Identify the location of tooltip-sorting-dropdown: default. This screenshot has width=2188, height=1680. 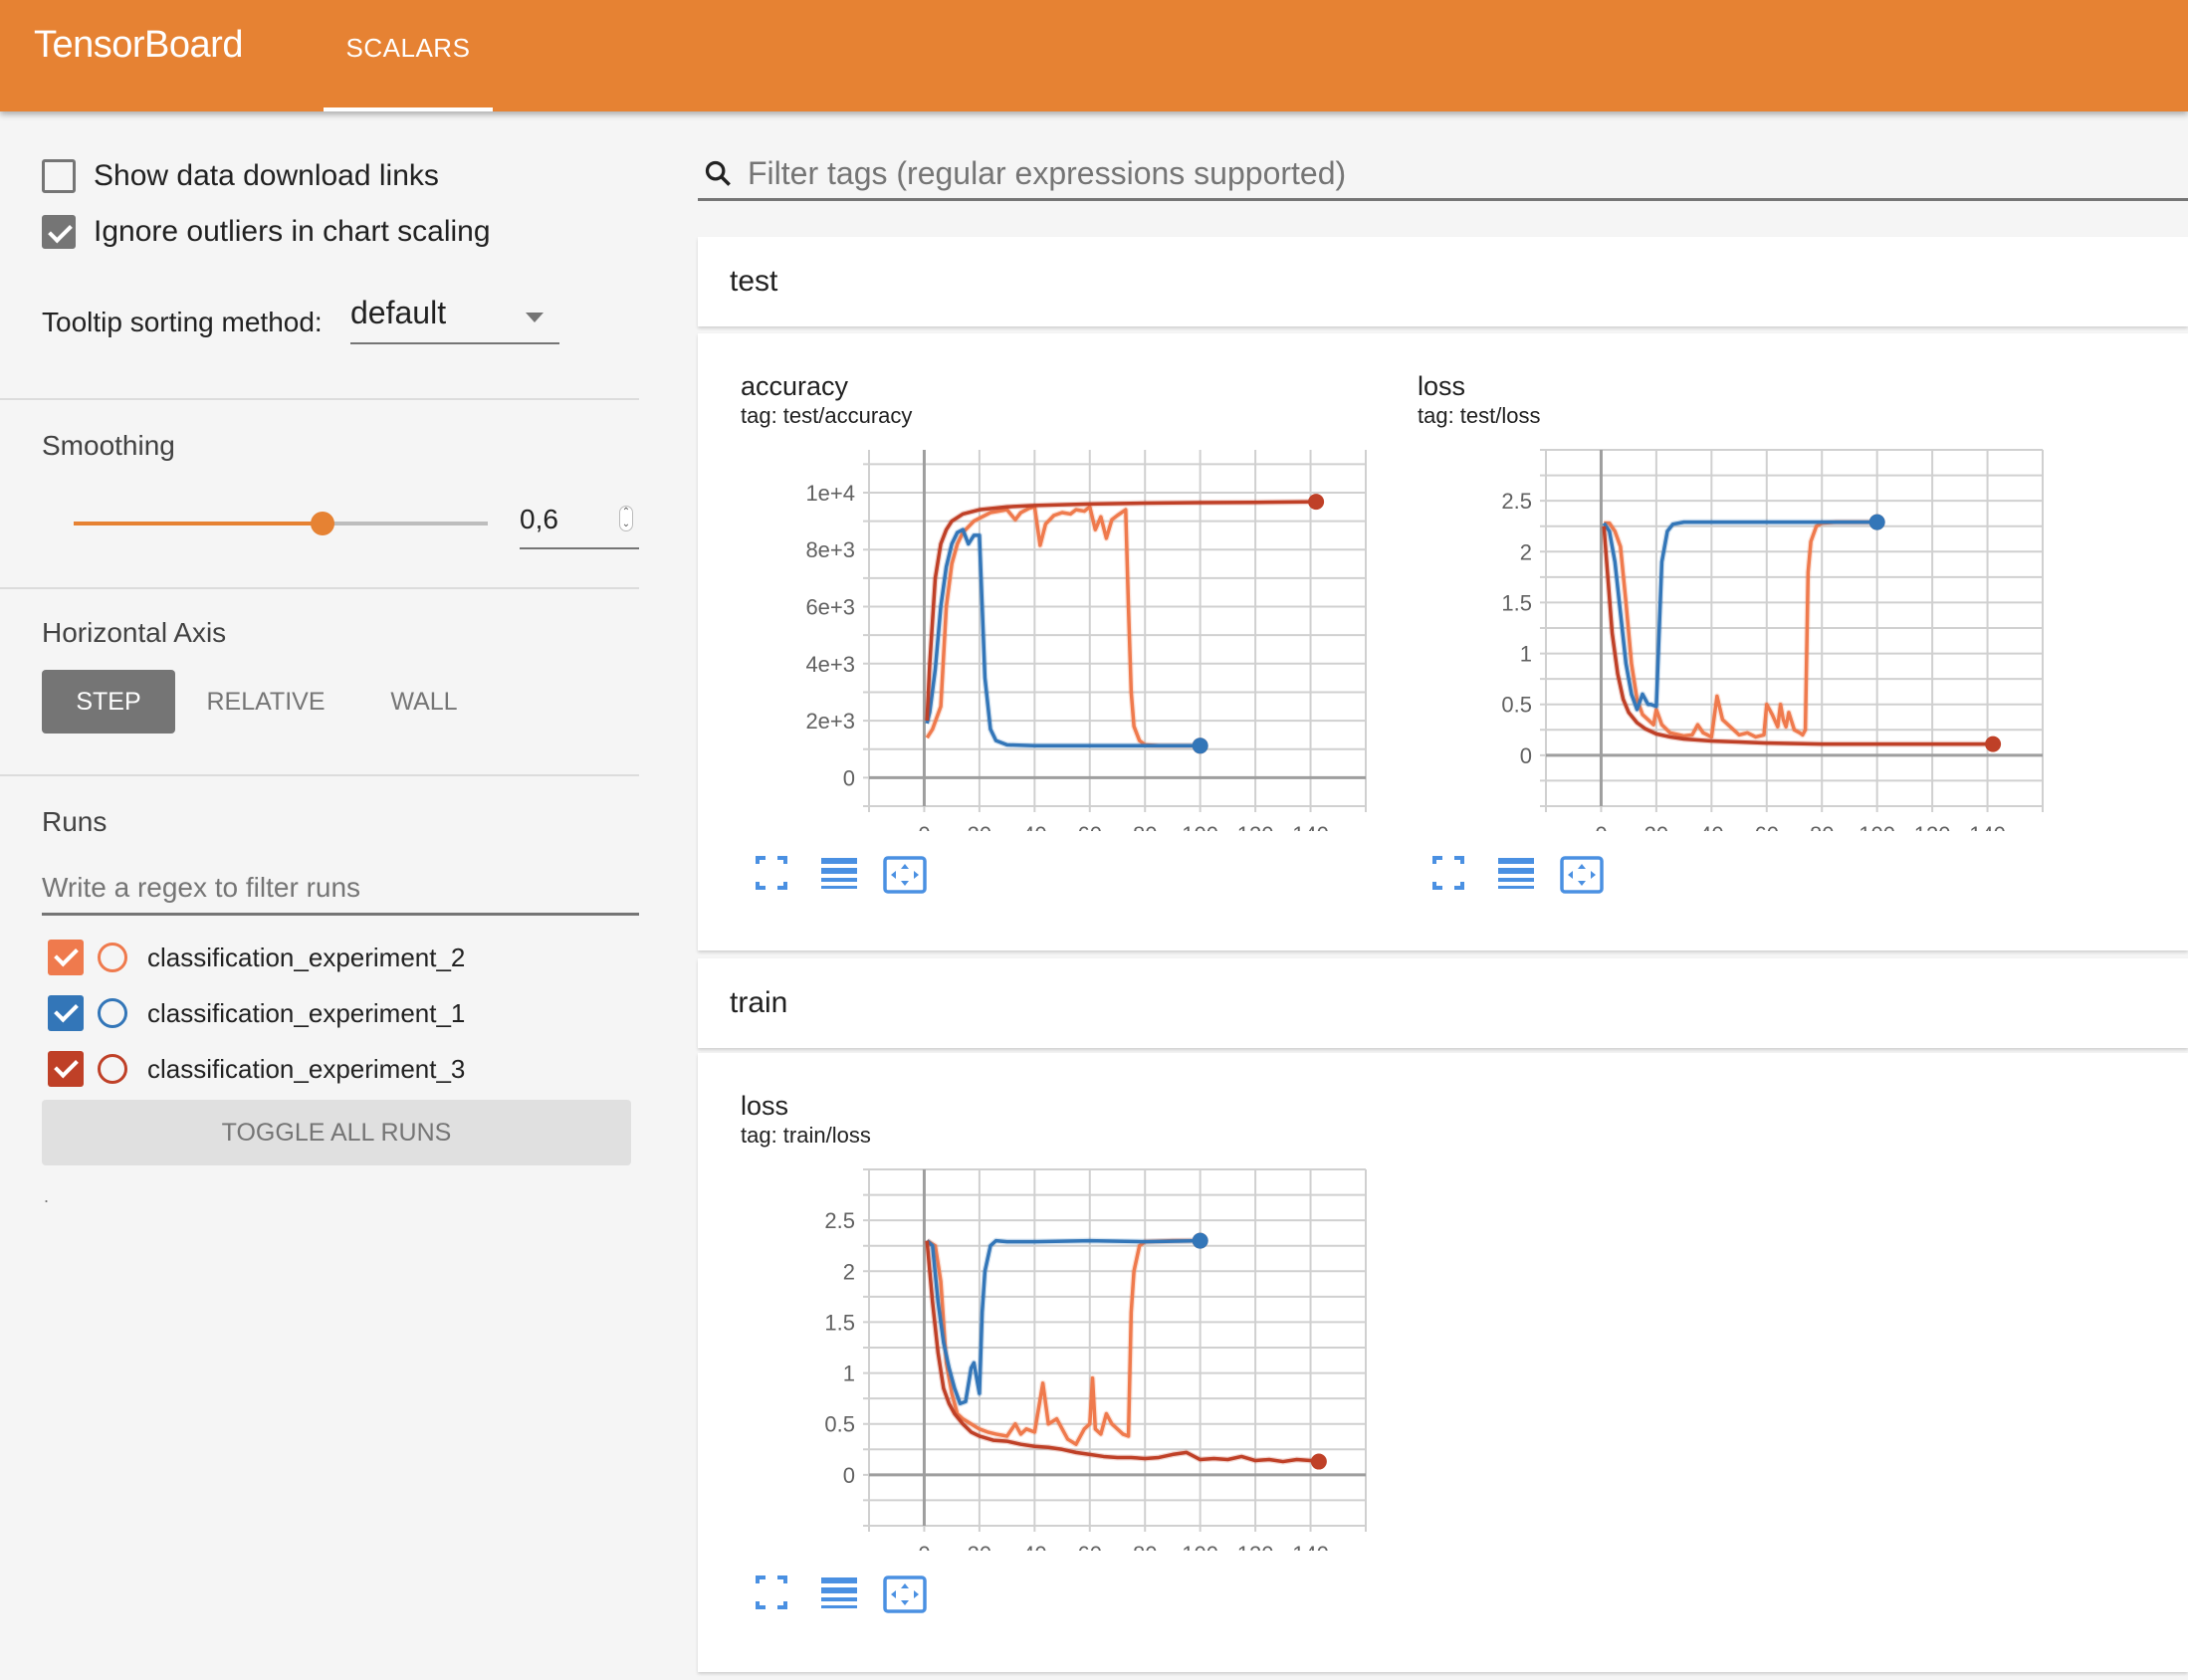
(454, 317).